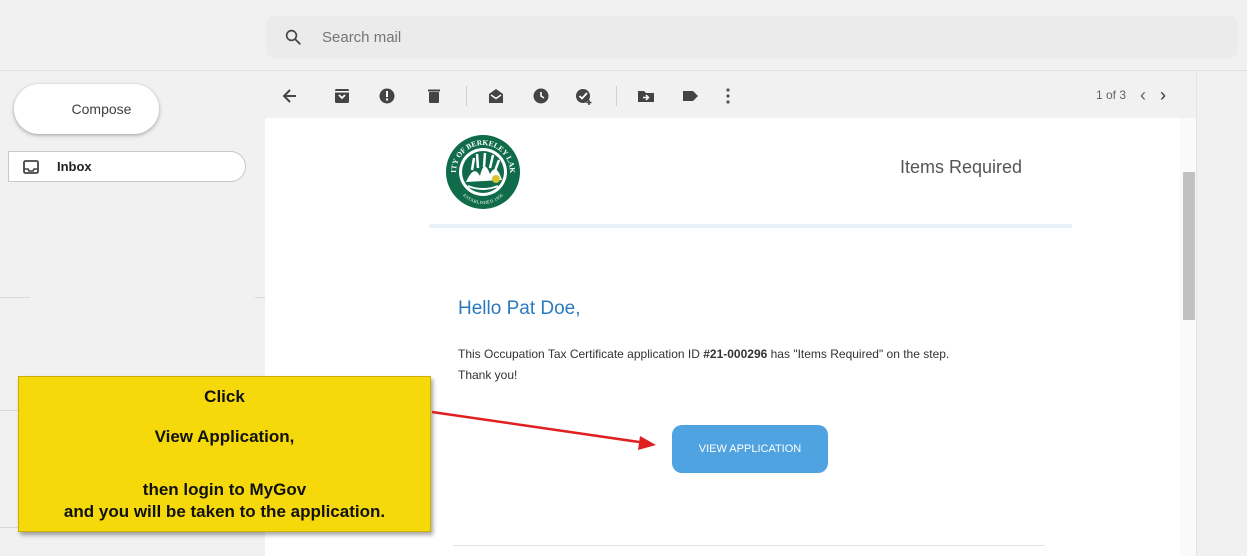 The image size is (1247, 556). I want to click on callout-line: View Application,, so click(224, 436).